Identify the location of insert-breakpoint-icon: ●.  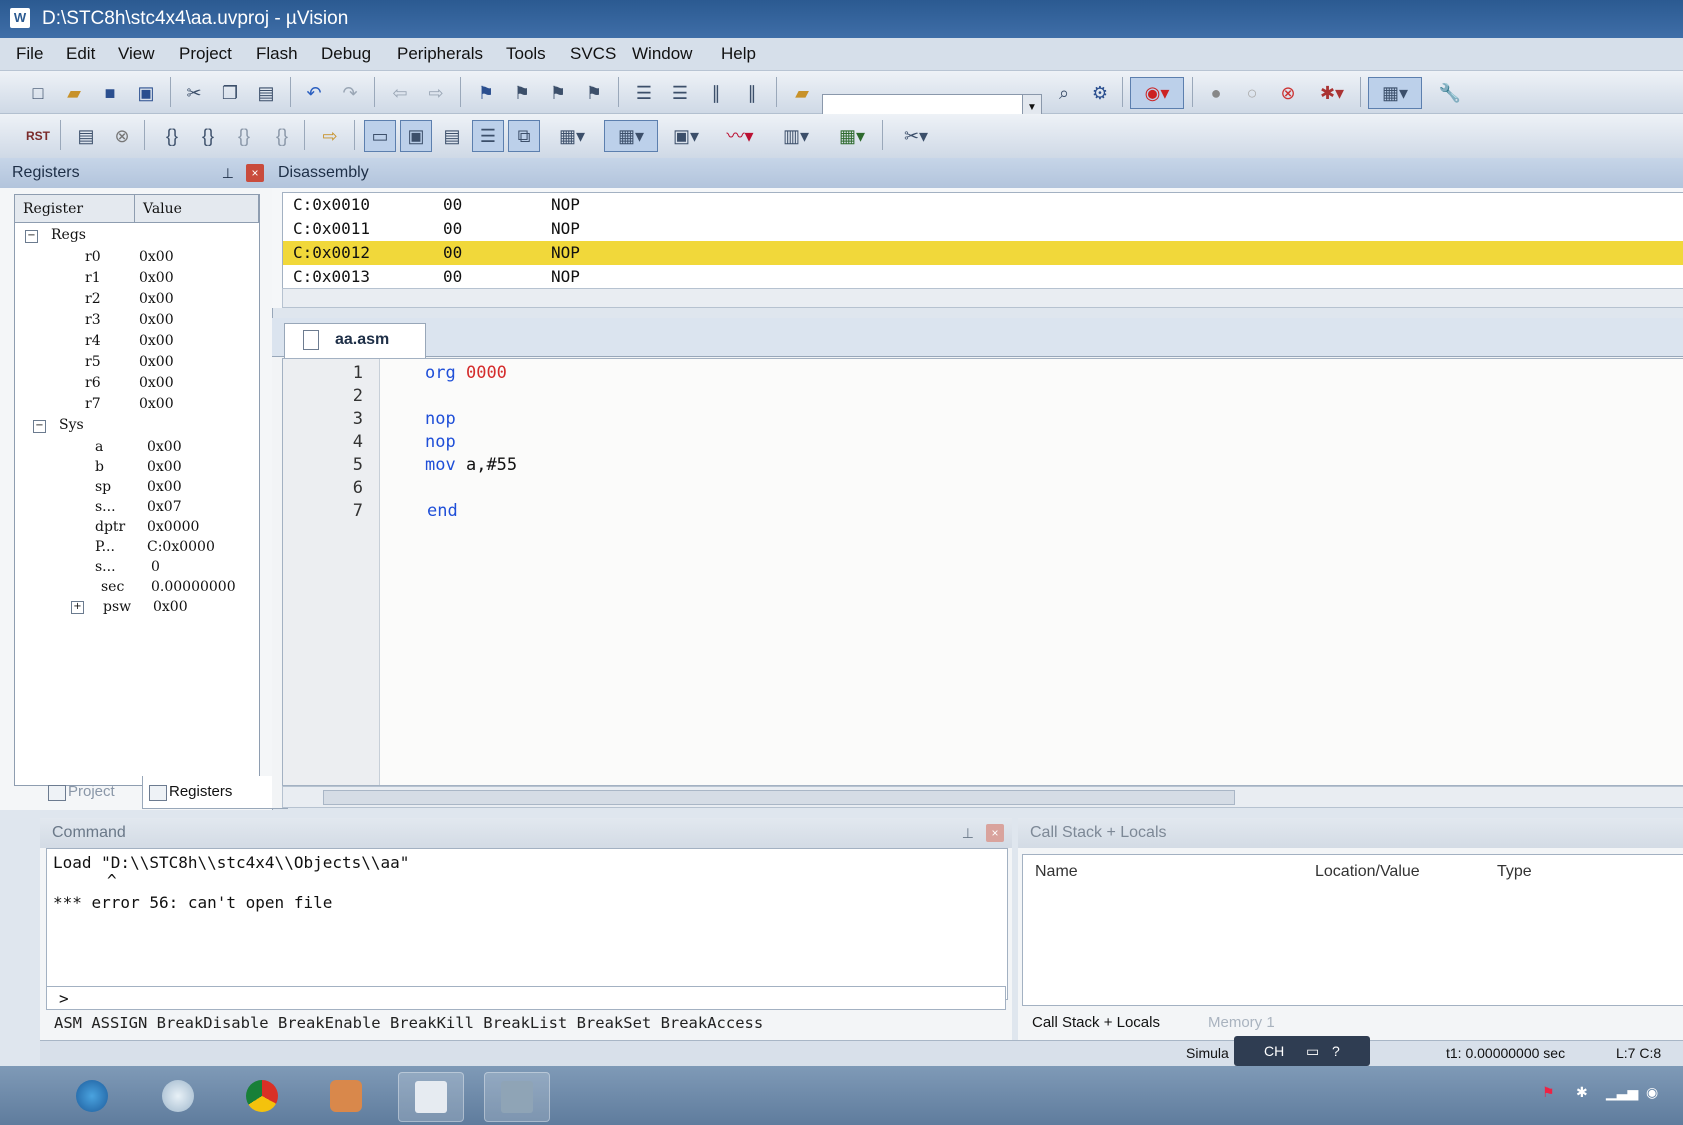
(1216, 93).